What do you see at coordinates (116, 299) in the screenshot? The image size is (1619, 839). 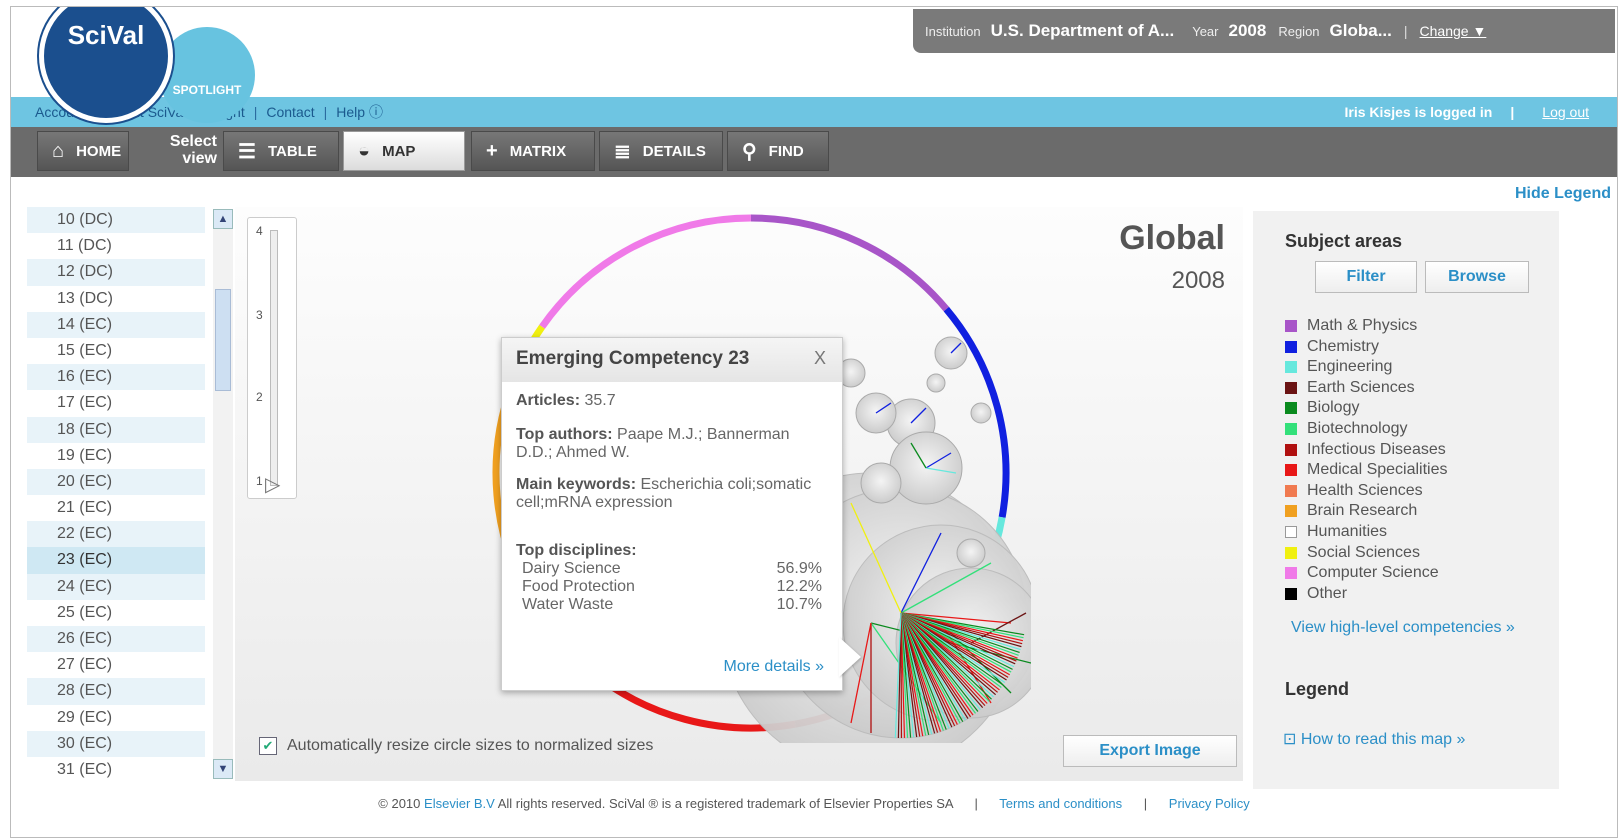 I see `list-item: 13 (DC)` at bounding box center [116, 299].